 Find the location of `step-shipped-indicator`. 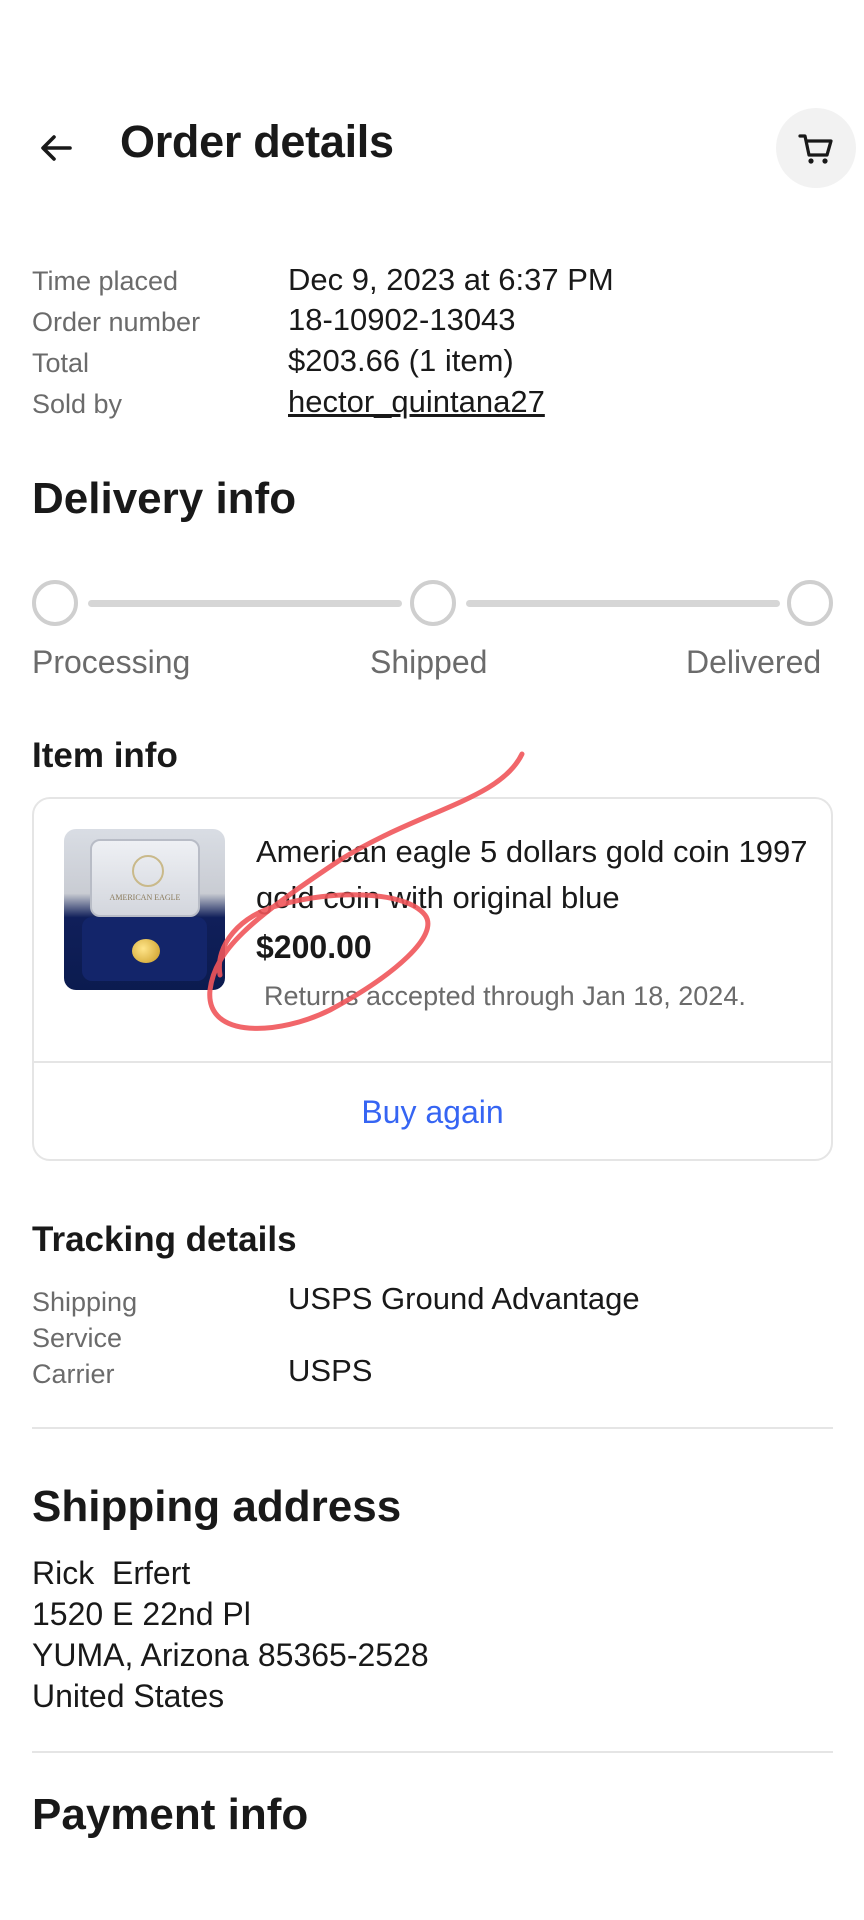

step-shipped-indicator is located at coordinates (433, 603).